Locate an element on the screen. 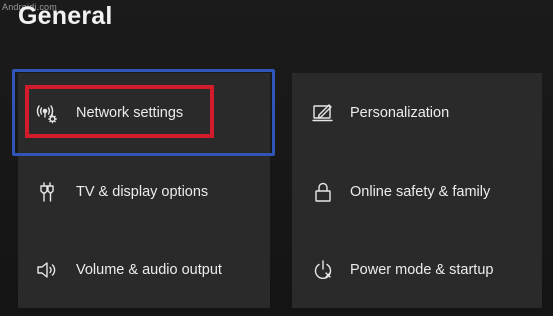 The height and width of the screenshot is (316, 553). tile-tv-display-options: TV & display options is located at coordinates (144, 192).